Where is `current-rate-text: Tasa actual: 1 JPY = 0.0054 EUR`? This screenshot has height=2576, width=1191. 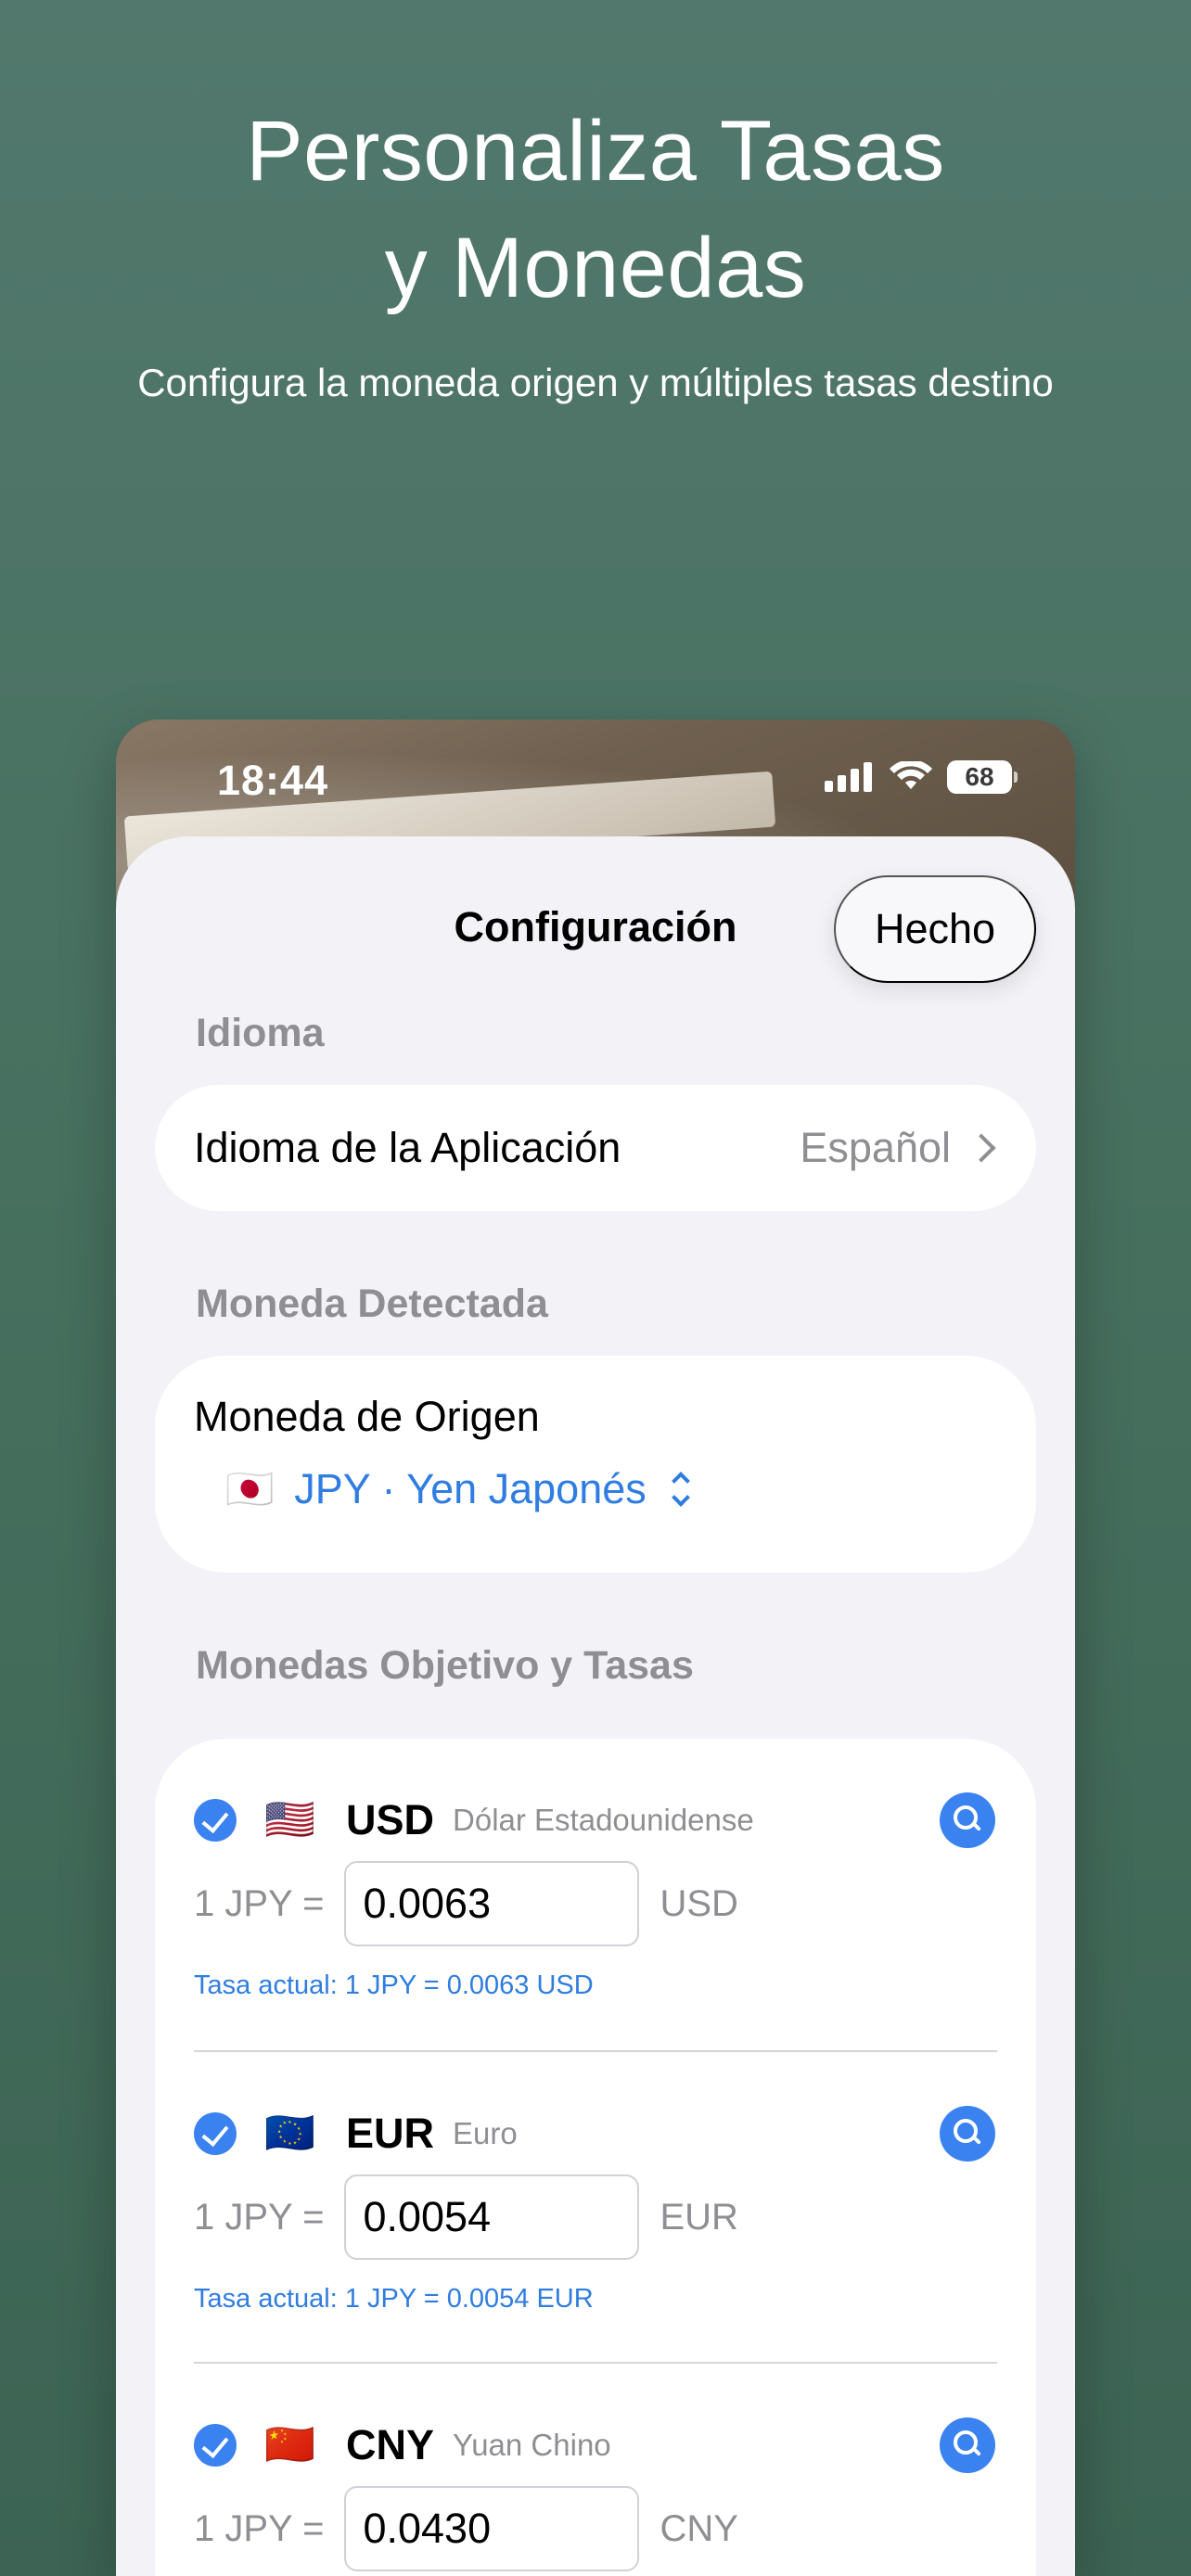 current-rate-text: Tasa actual: 1 JPY = 0.0054 EUR is located at coordinates (394, 2299).